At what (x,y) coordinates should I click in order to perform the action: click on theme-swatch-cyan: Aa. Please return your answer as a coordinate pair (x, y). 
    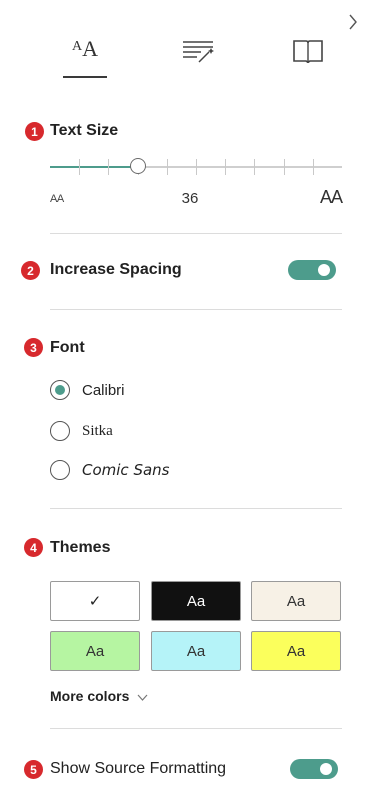
    Looking at the image, I should click on (196, 651).